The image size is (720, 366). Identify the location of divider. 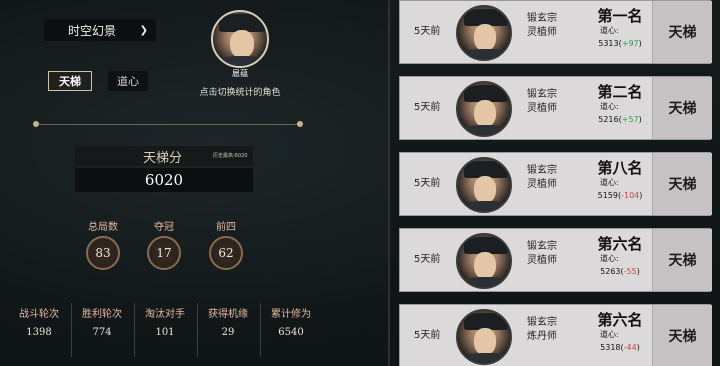
(168, 124).